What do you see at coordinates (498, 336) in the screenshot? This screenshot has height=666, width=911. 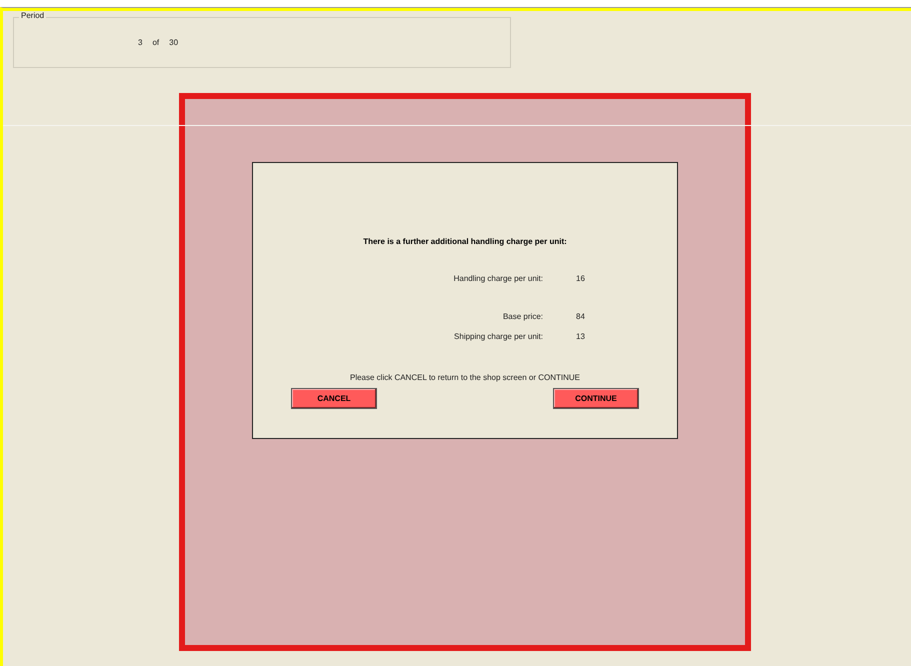 I see `charge-label: Shipping charge per unit:` at bounding box center [498, 336].